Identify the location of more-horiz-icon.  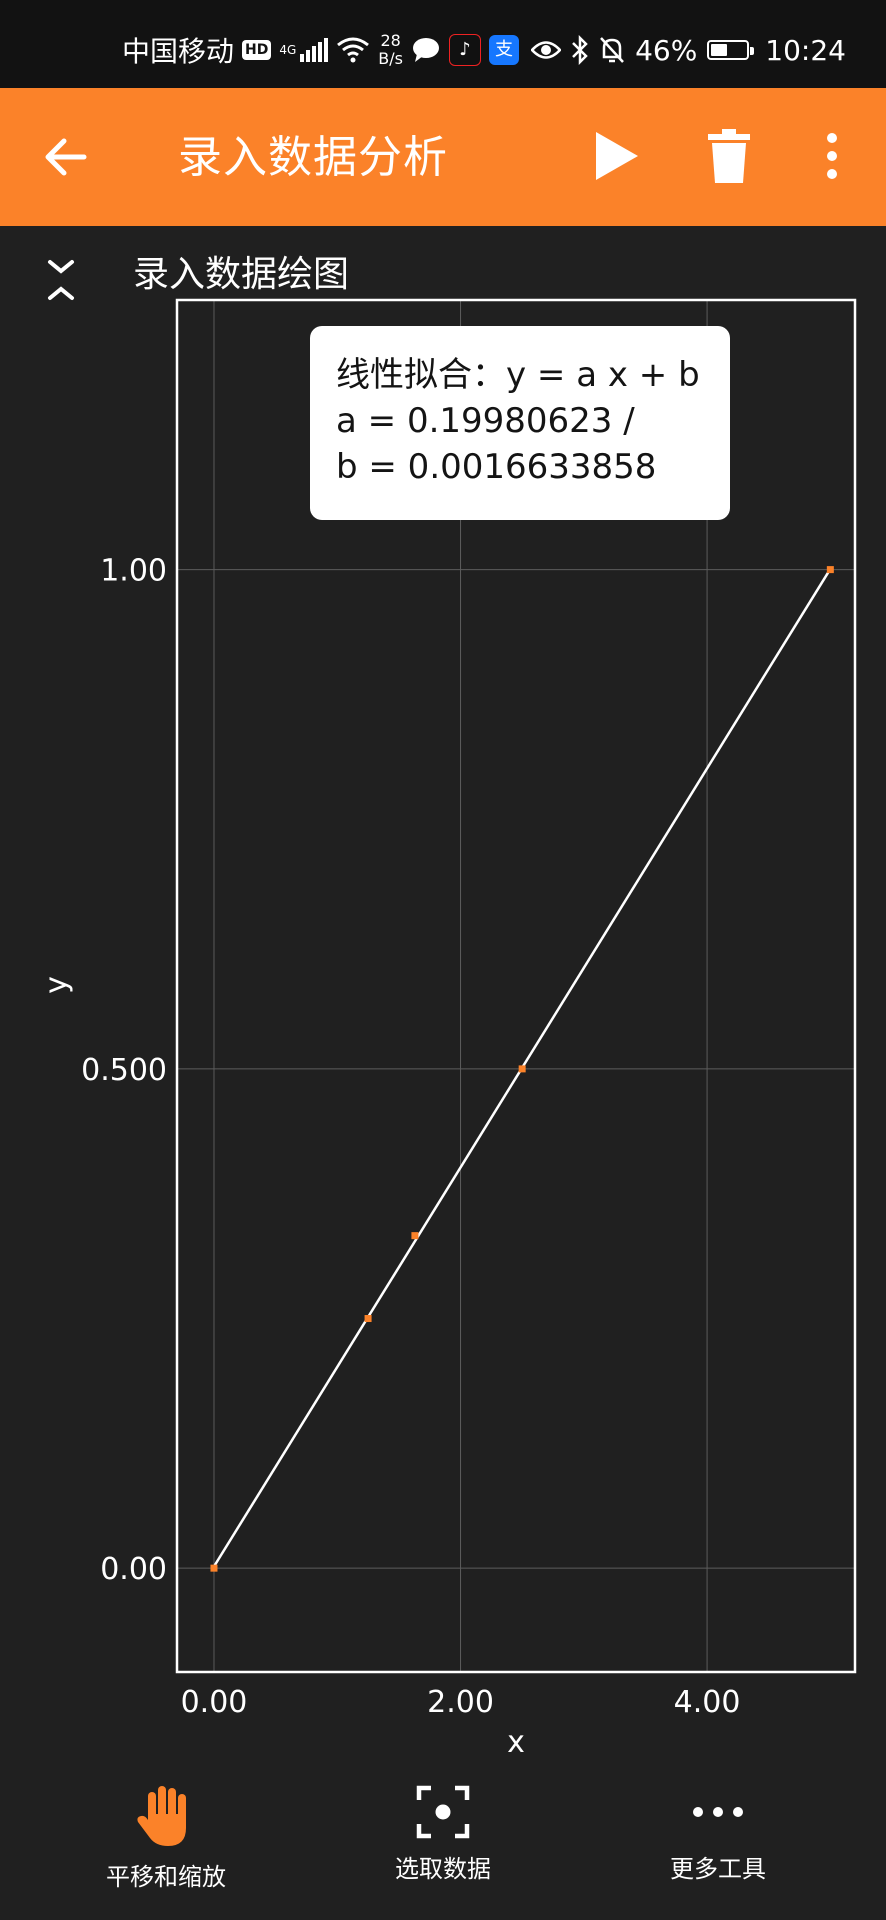
(718, 1812).